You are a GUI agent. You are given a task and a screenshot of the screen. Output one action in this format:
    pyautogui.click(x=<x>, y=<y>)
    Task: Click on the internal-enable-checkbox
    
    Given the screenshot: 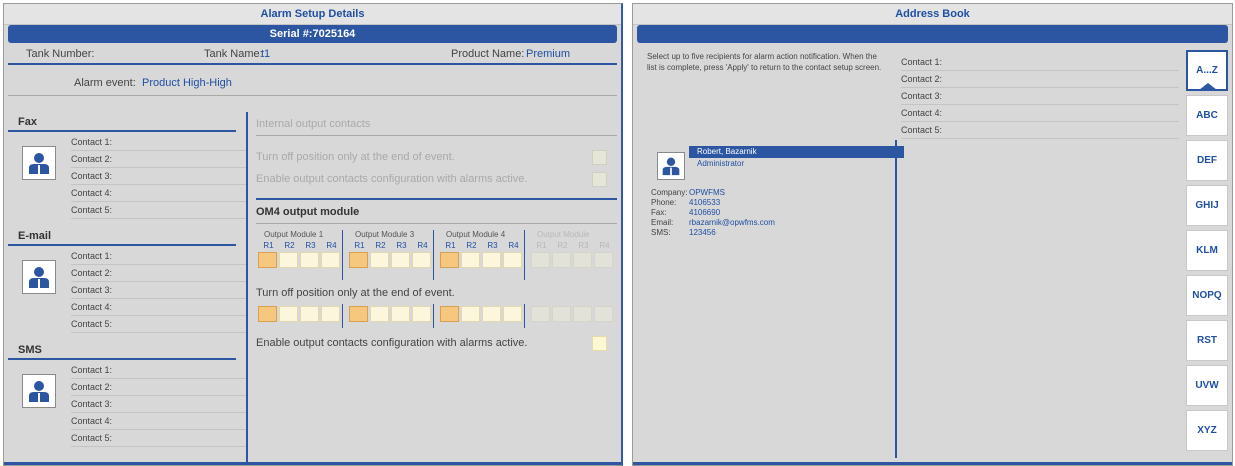 What is the action you would take?
    pyautogui.click(x=599, y=179)
    